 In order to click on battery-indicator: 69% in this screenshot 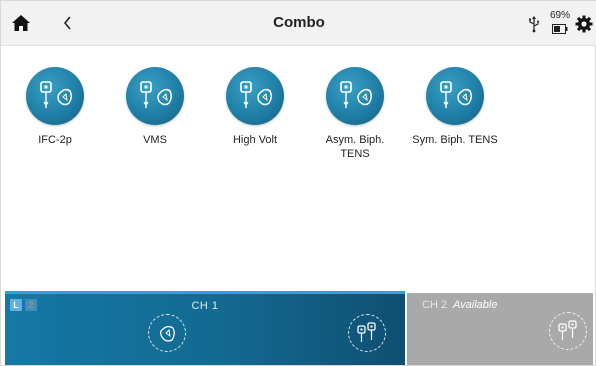, I will do `click(560, 23)`.